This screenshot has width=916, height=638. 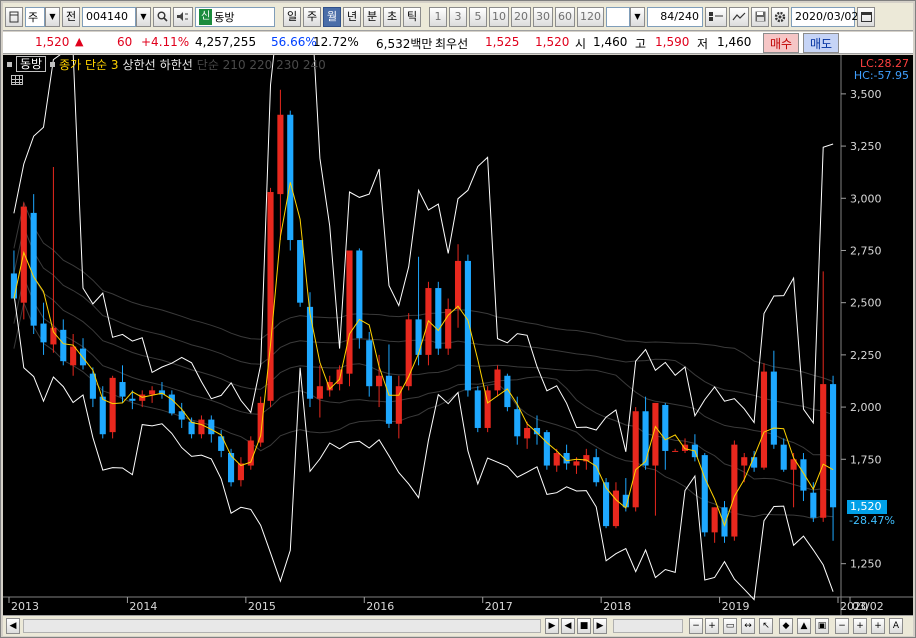 What do you see at coordinates (438, 16) in the screenshot?
I see `count-1: 1` at bounding box center [438, 16].